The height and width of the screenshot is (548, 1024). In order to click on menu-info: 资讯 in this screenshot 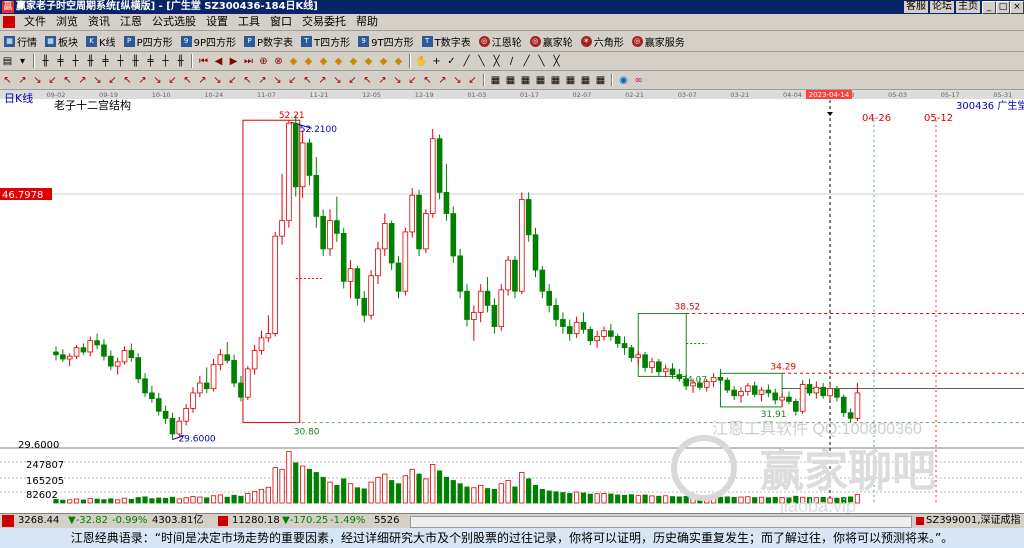, I will do `click(99, 22)`.